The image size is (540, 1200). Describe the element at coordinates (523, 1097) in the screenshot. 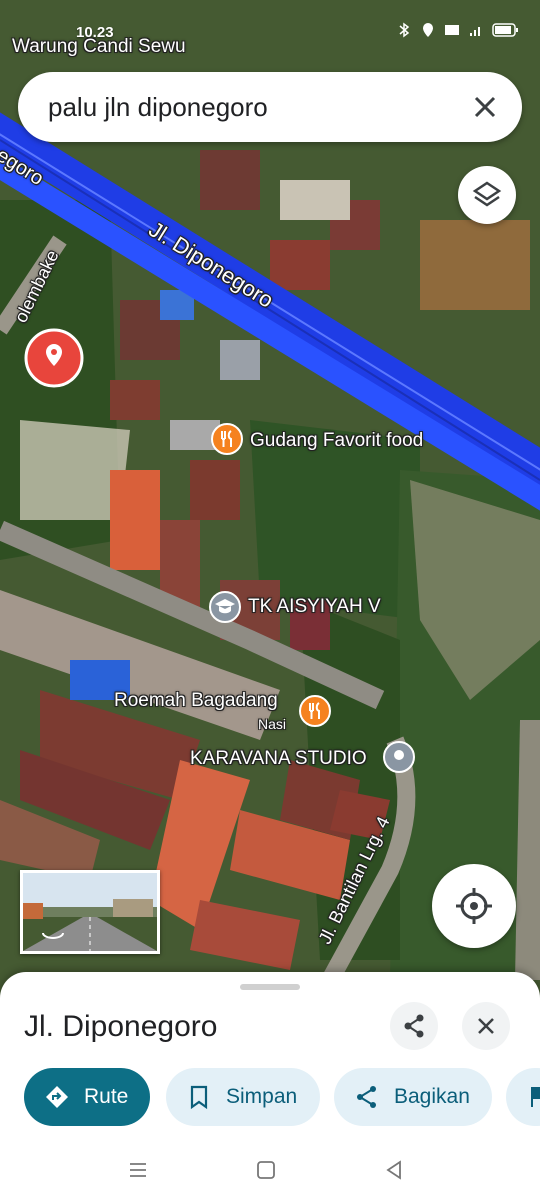

I see `more-chip` at that location.